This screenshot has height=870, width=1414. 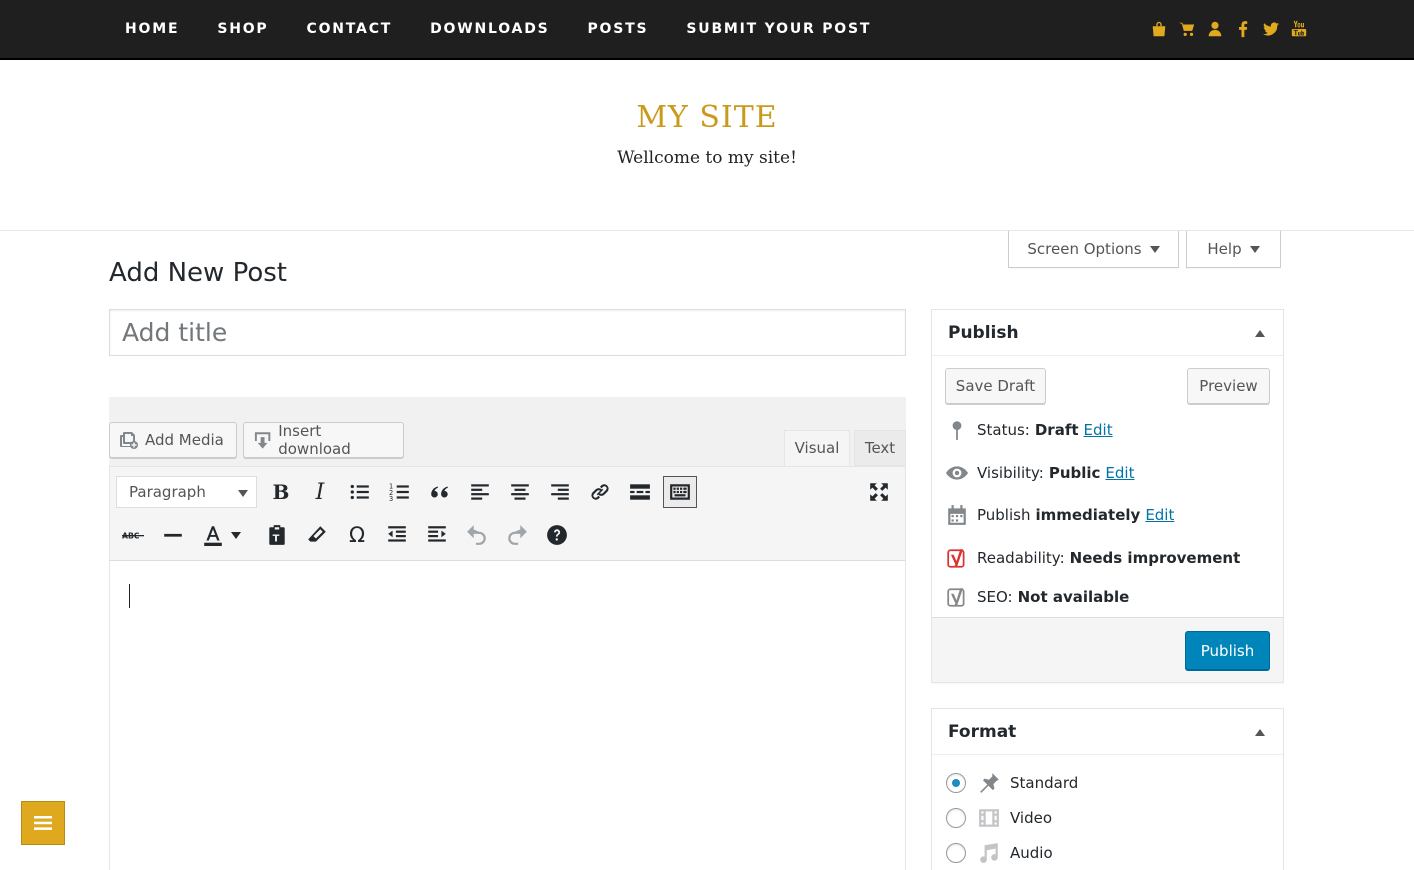 I want to click on horizontal-line-icon, so click(x=173, y=535).